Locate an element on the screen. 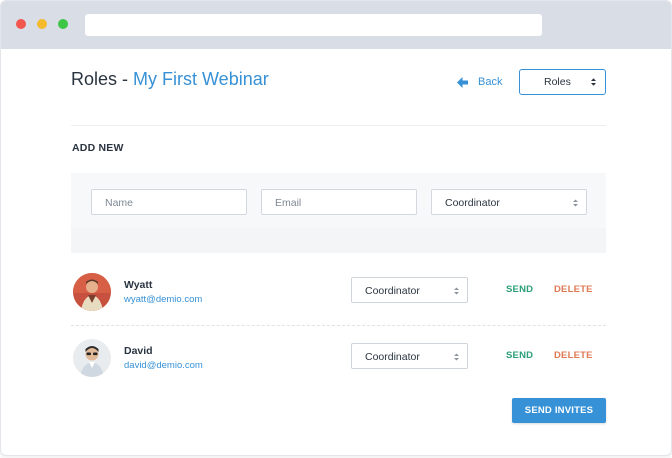 Image resolution: width=672 pixels, height=458 pixels. row-divider is located at coordinates (338, 325).